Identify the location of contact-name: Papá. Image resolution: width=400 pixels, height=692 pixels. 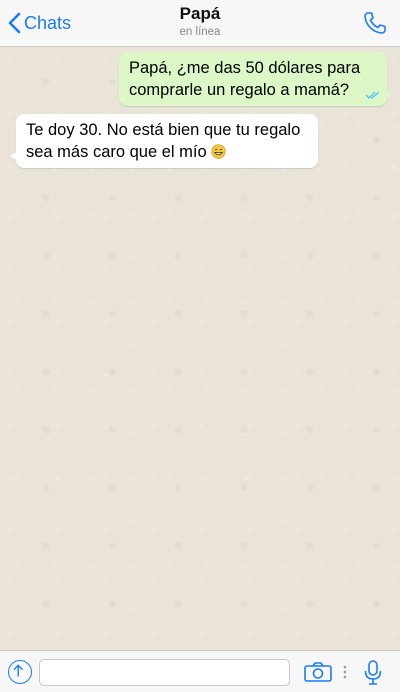
(200, 13).